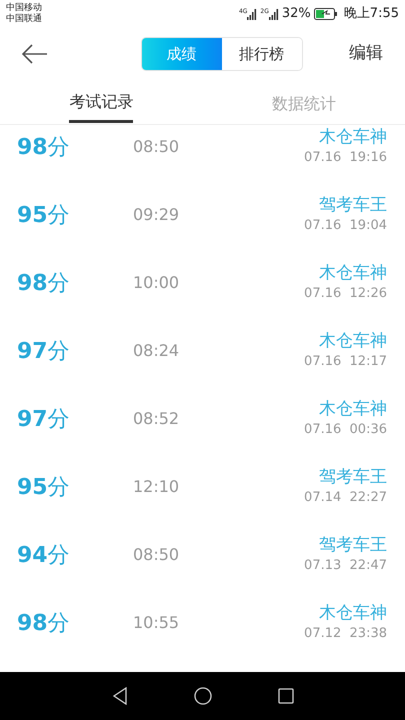 The image size is (405, 720). Describe the element at coordinates (101, 106) in the screenshot. I see `tab: 考试记录` at that location.